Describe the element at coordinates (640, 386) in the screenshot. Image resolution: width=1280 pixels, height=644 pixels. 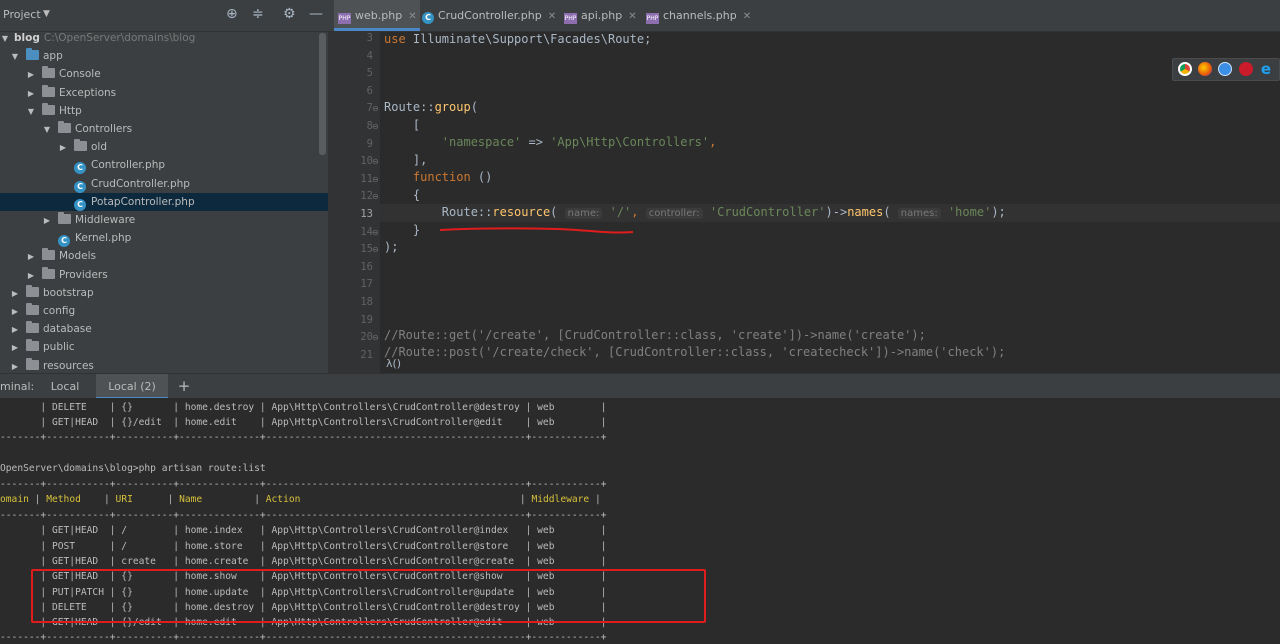
I see `terminal-tab-bar: minal: Local Local (2) +` at that location.